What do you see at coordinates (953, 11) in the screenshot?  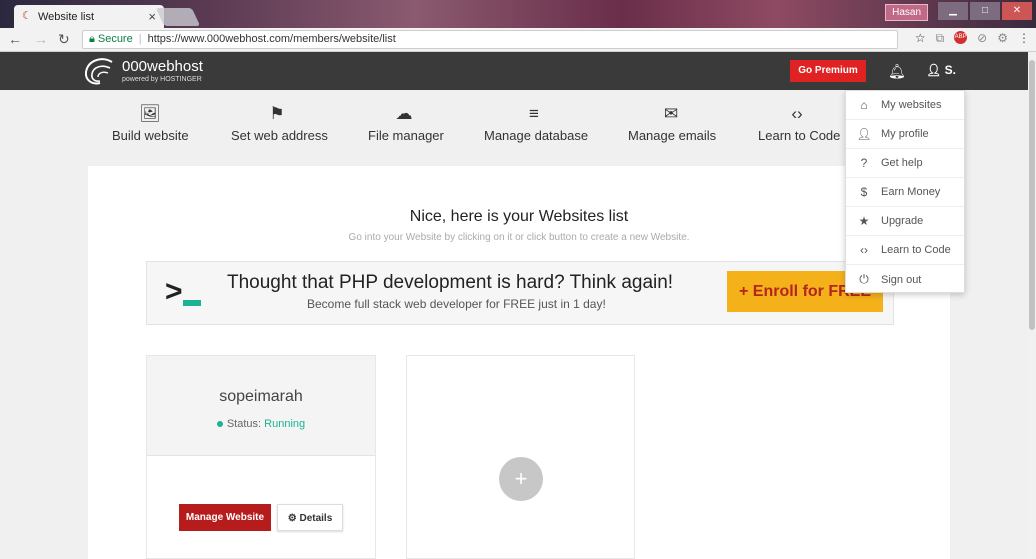 I see `minimize-icon: ▁` at bounding box center [953, 11].